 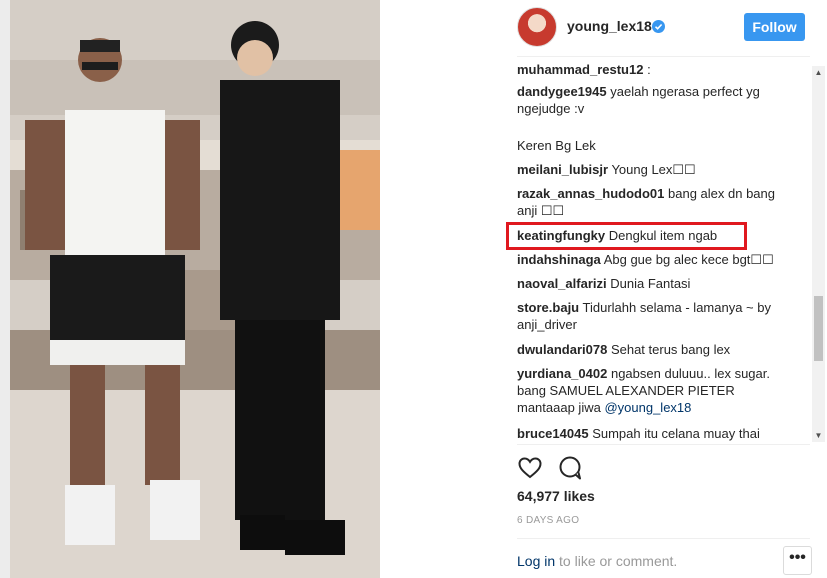 I want to click on login-prompt: Log in to like or comment., so click(x=597, y=561).